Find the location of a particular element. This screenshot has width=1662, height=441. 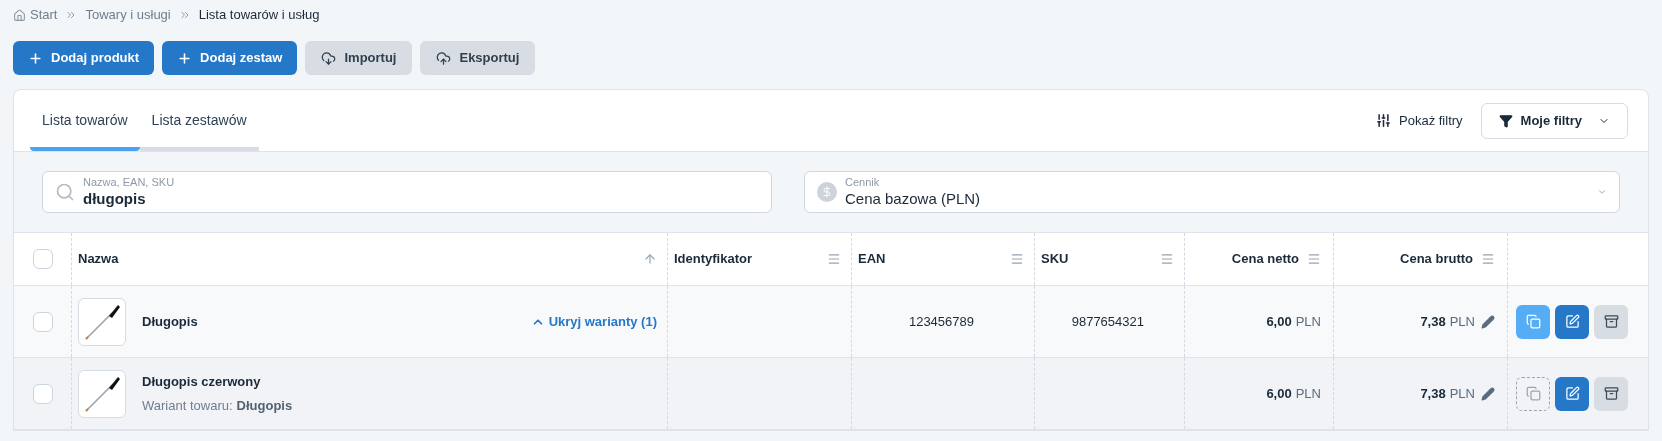

breadcrumb-link: Towary i usługi is located at coordinates (128, 15).